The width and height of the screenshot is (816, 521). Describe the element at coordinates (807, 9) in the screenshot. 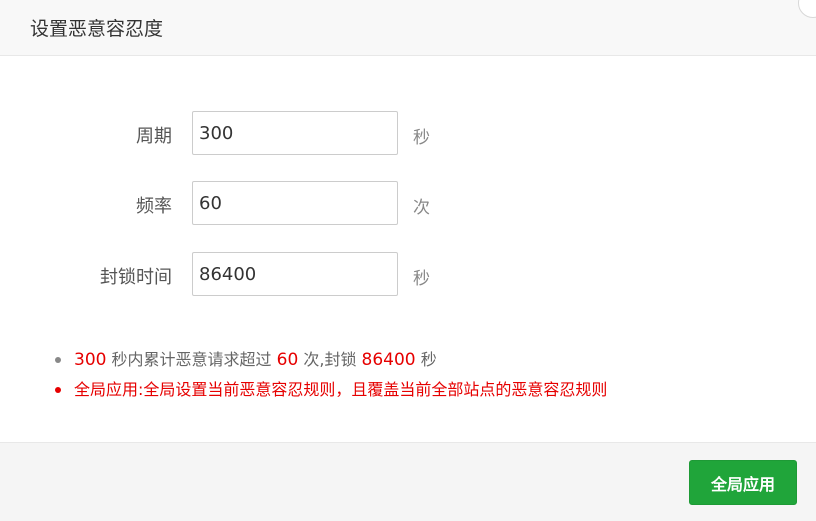

I see `close-icon` at that location.